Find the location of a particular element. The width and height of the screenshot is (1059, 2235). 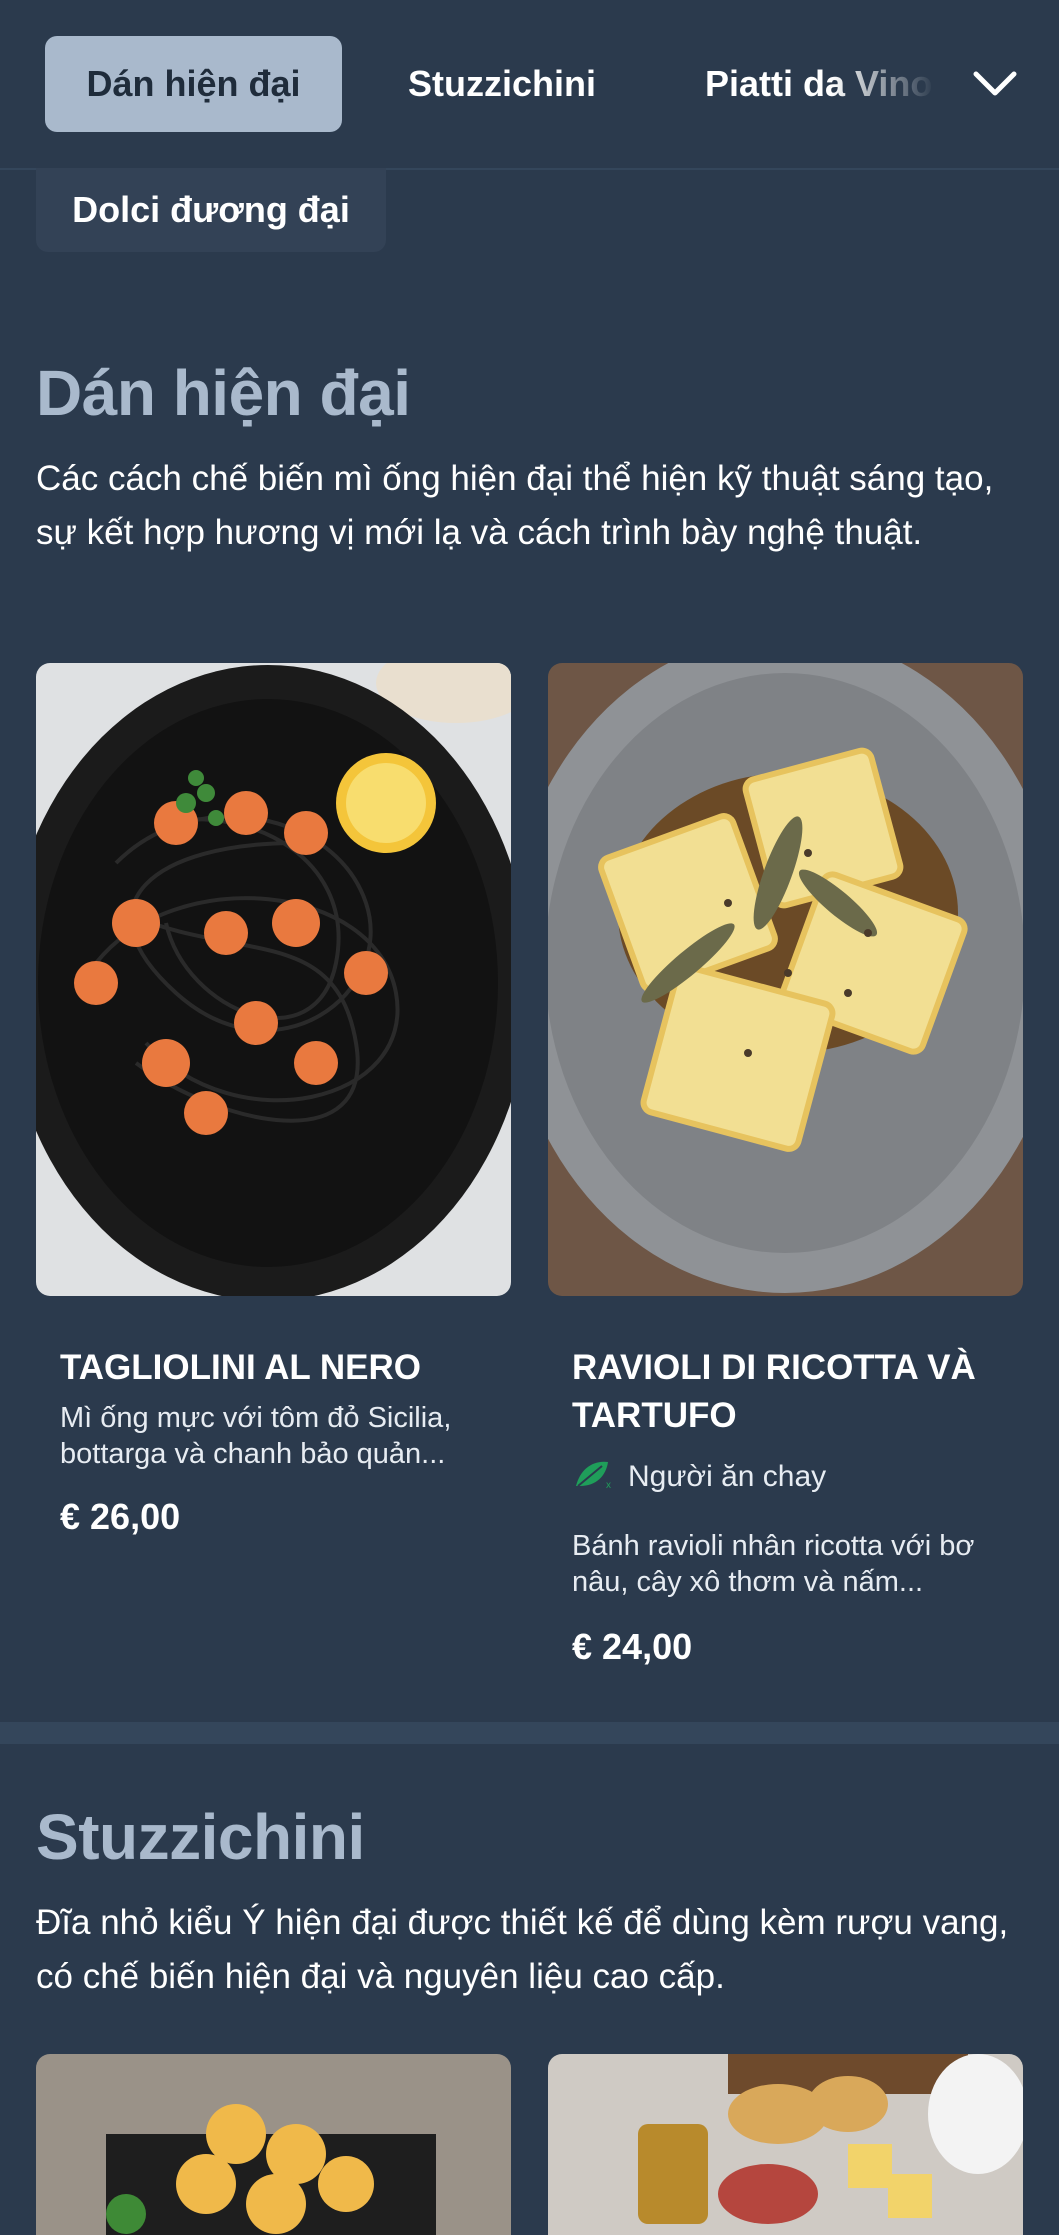

dish-name: RAVIOLI DI RICOTTA VÀ TARTUFO is located at coordinates (774, 1391).